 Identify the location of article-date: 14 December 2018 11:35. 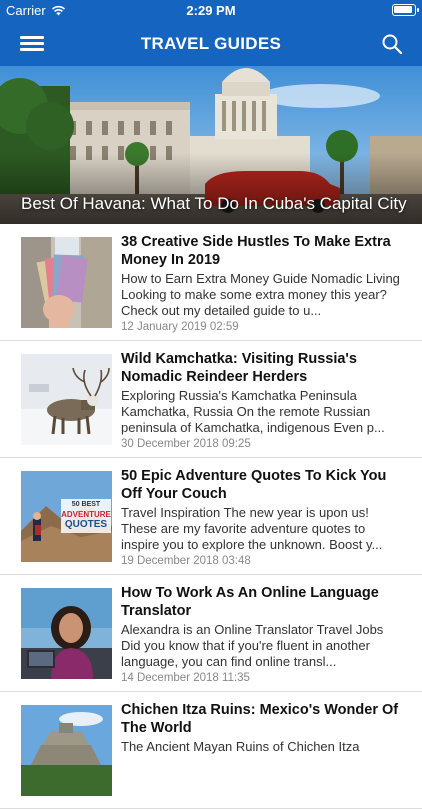
(185, 678).